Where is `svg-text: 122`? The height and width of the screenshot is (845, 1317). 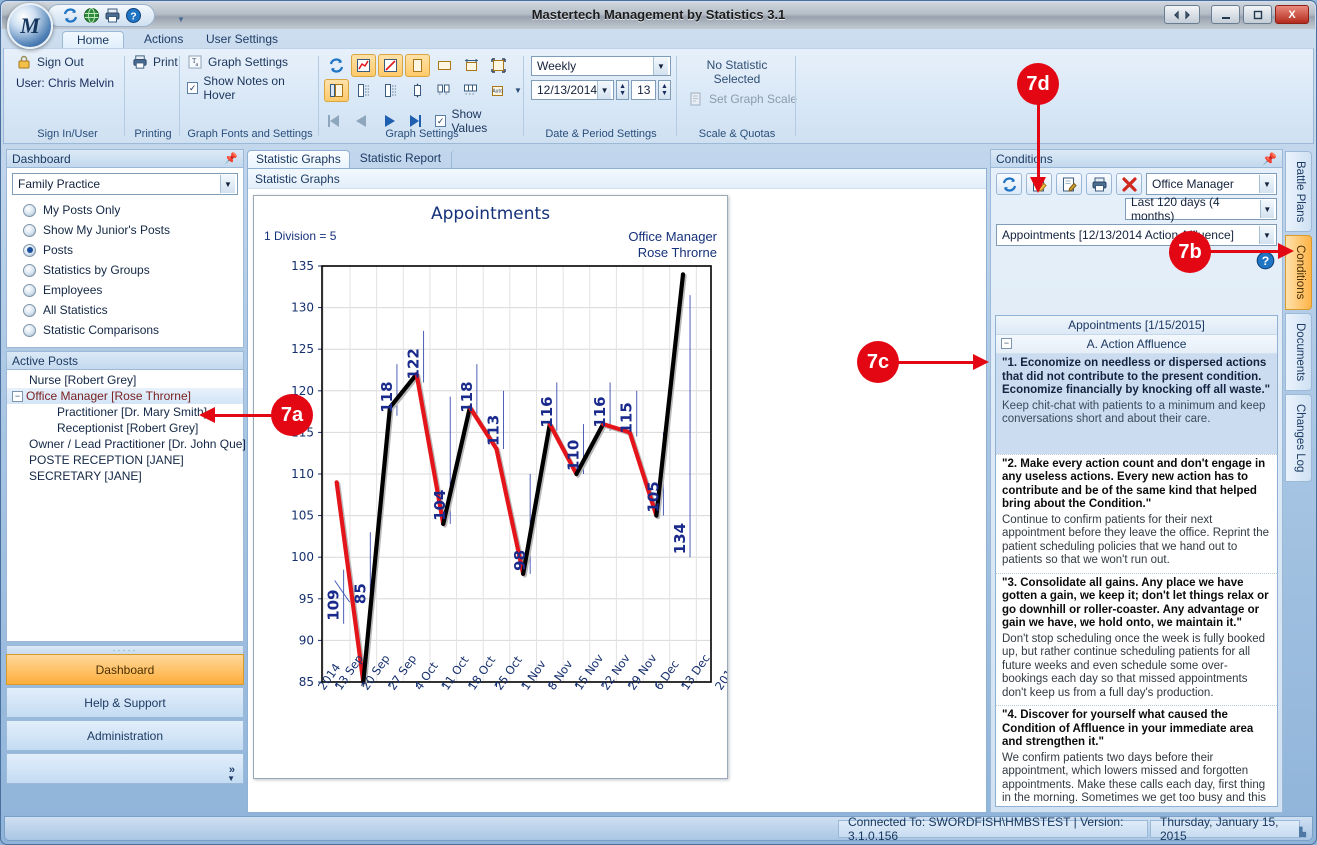
svg-text: 122 is located at coordinates (414, 363).